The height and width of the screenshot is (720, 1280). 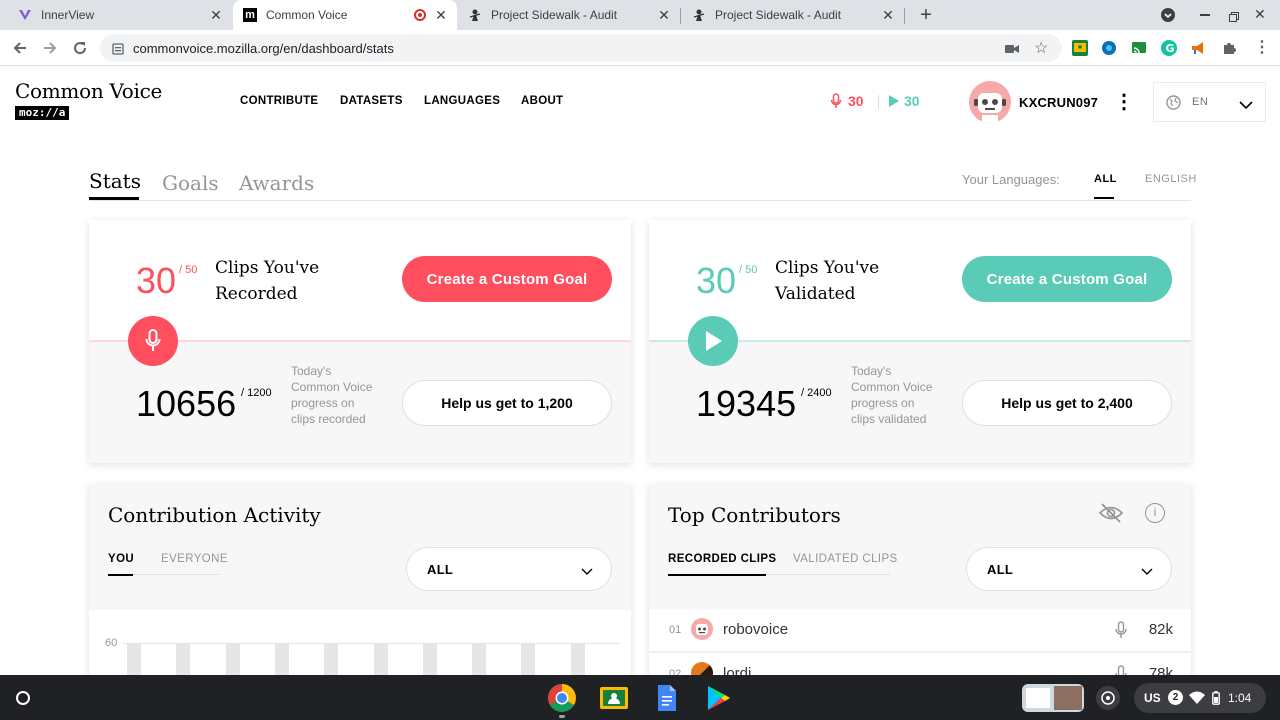 What do you see at coordinates (1139, 48) in the screenshot?
I see `cast-extension-icon` at bounding box center [1139, 48].